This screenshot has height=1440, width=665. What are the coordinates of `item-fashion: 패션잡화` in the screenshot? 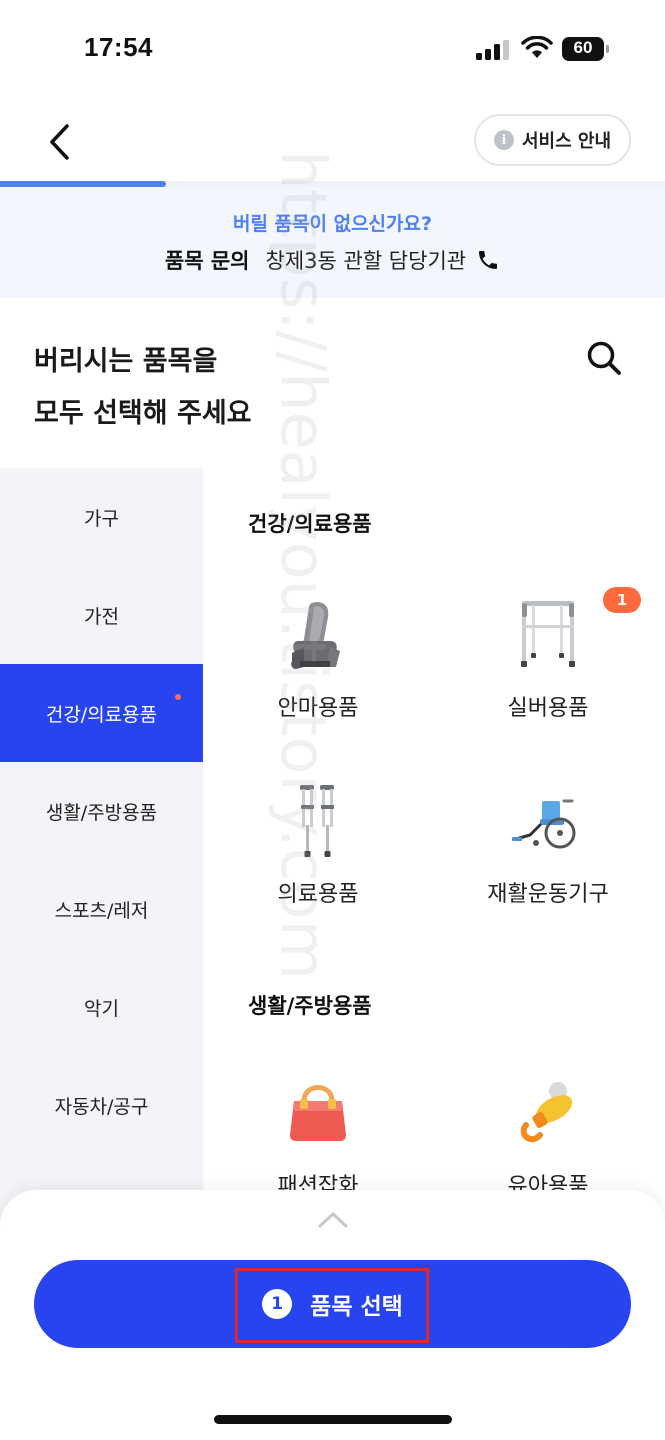 It's located at (318, 1134).